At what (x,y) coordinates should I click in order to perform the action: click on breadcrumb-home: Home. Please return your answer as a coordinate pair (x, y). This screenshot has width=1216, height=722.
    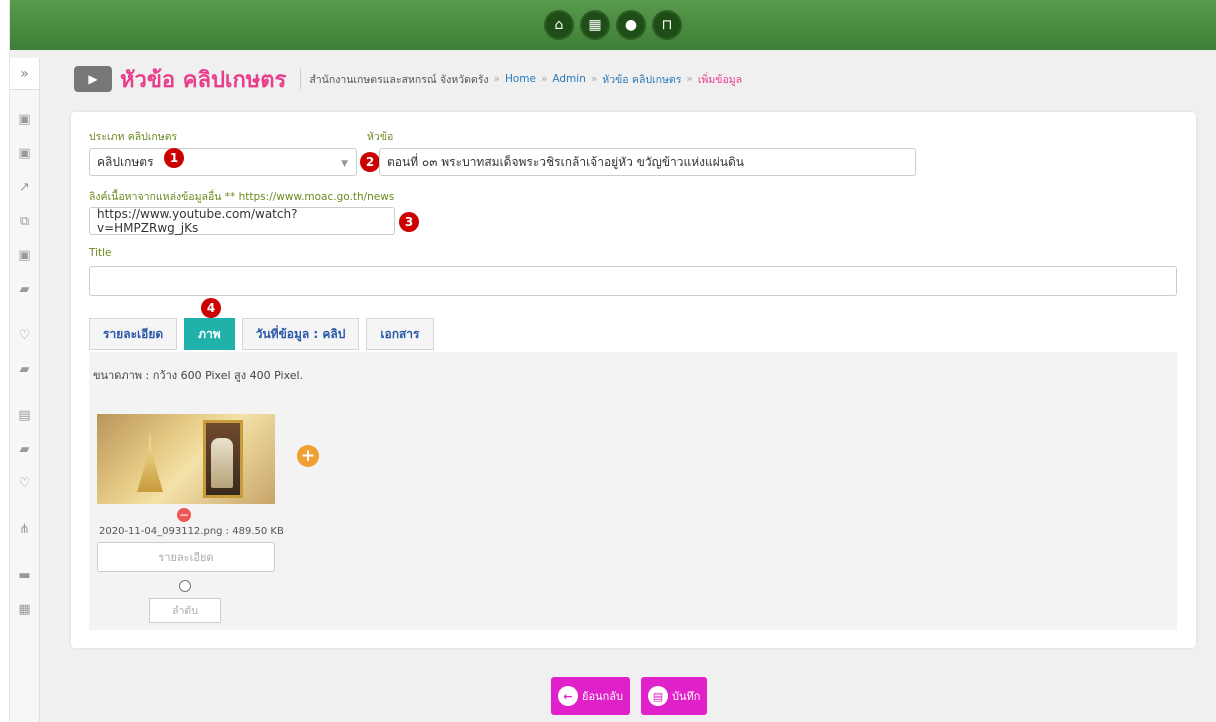
    Looking at the image, I should click on (520, 79).